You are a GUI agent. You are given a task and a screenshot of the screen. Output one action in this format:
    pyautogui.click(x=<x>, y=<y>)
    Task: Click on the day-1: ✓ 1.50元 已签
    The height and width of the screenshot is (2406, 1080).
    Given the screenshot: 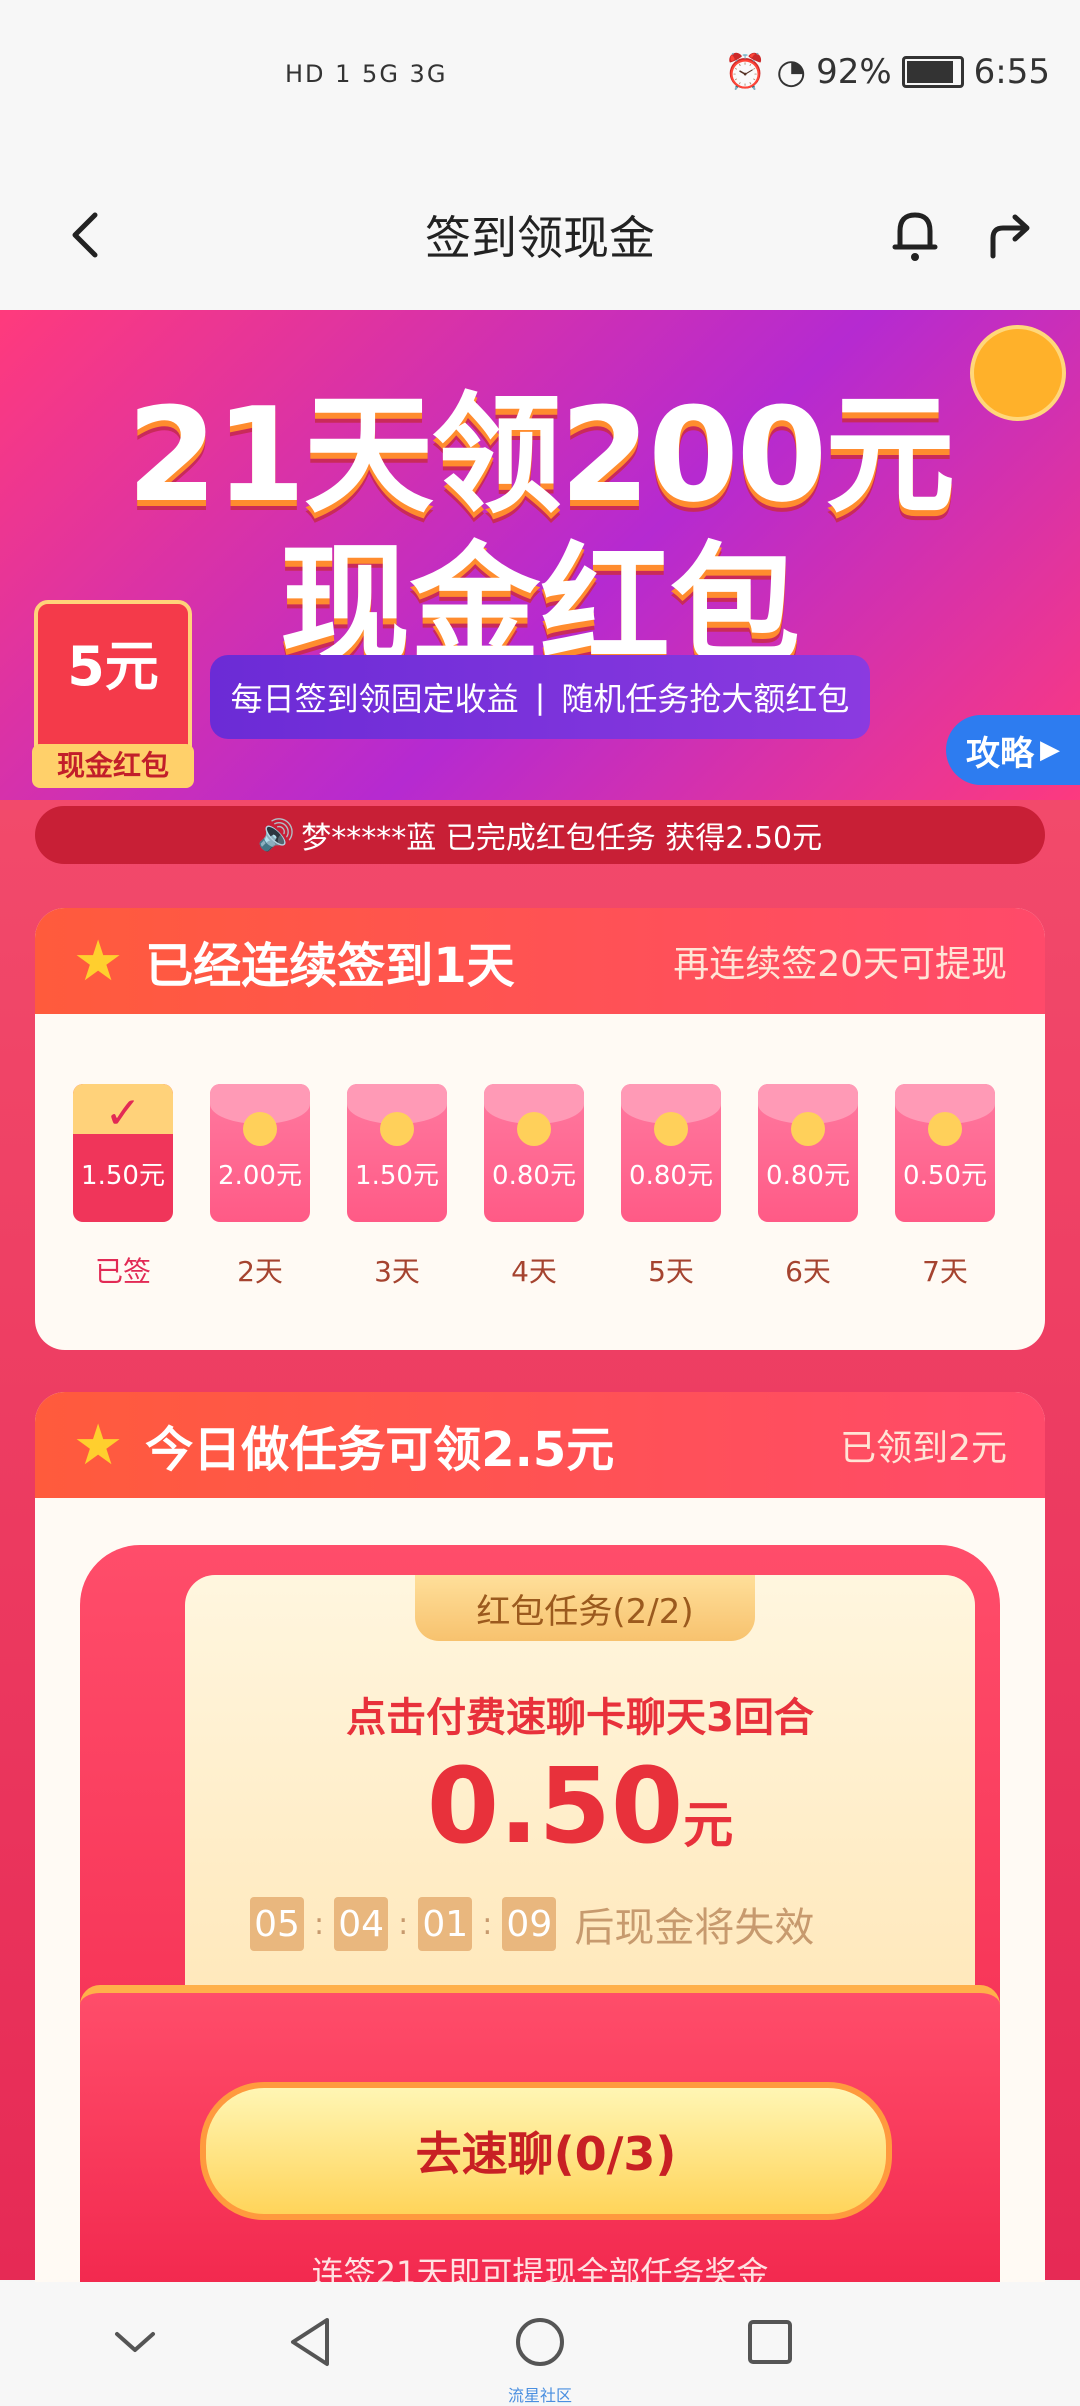 What is the action you would take?
    pyautogui.click(x=123, y=1187)
    